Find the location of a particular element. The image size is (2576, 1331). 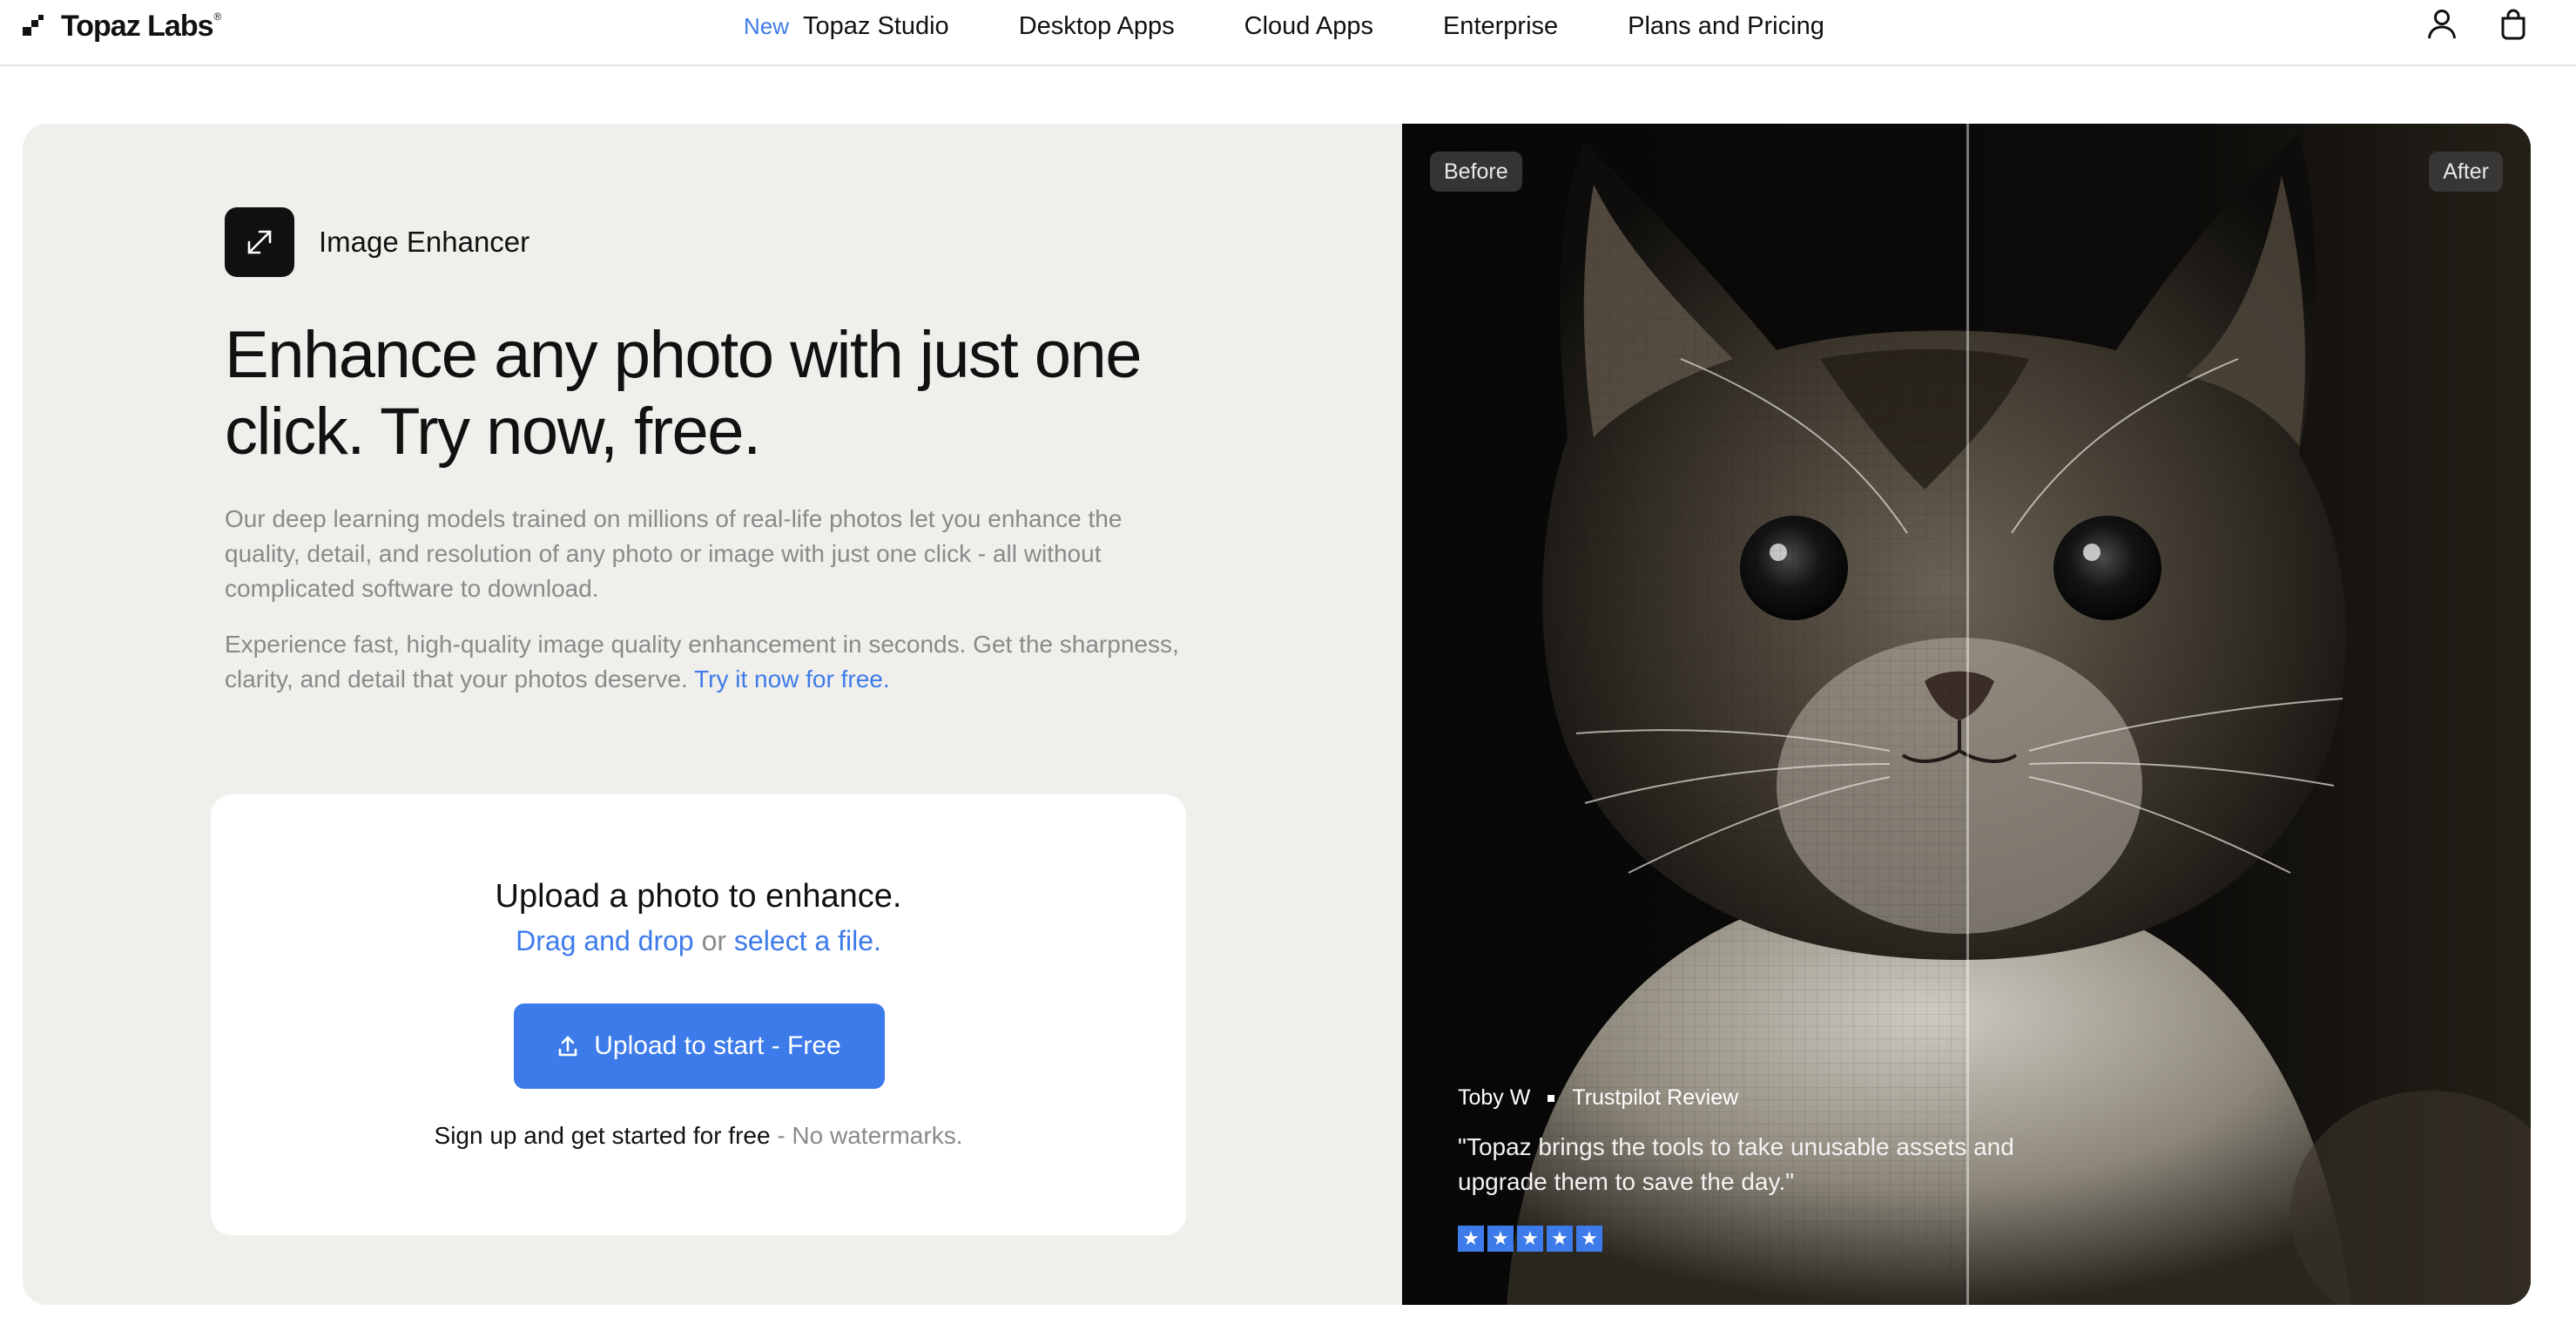

nav-item-desktop-apps: Desktop Apps is located at coordinates (1097, 26).